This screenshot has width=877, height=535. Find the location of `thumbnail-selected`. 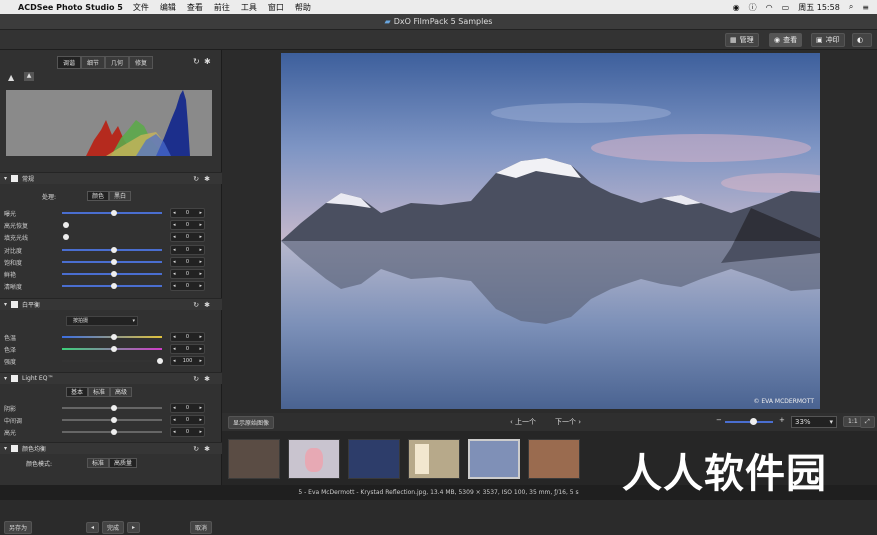

thumbnail-selected is located at coordinates (494, 459).